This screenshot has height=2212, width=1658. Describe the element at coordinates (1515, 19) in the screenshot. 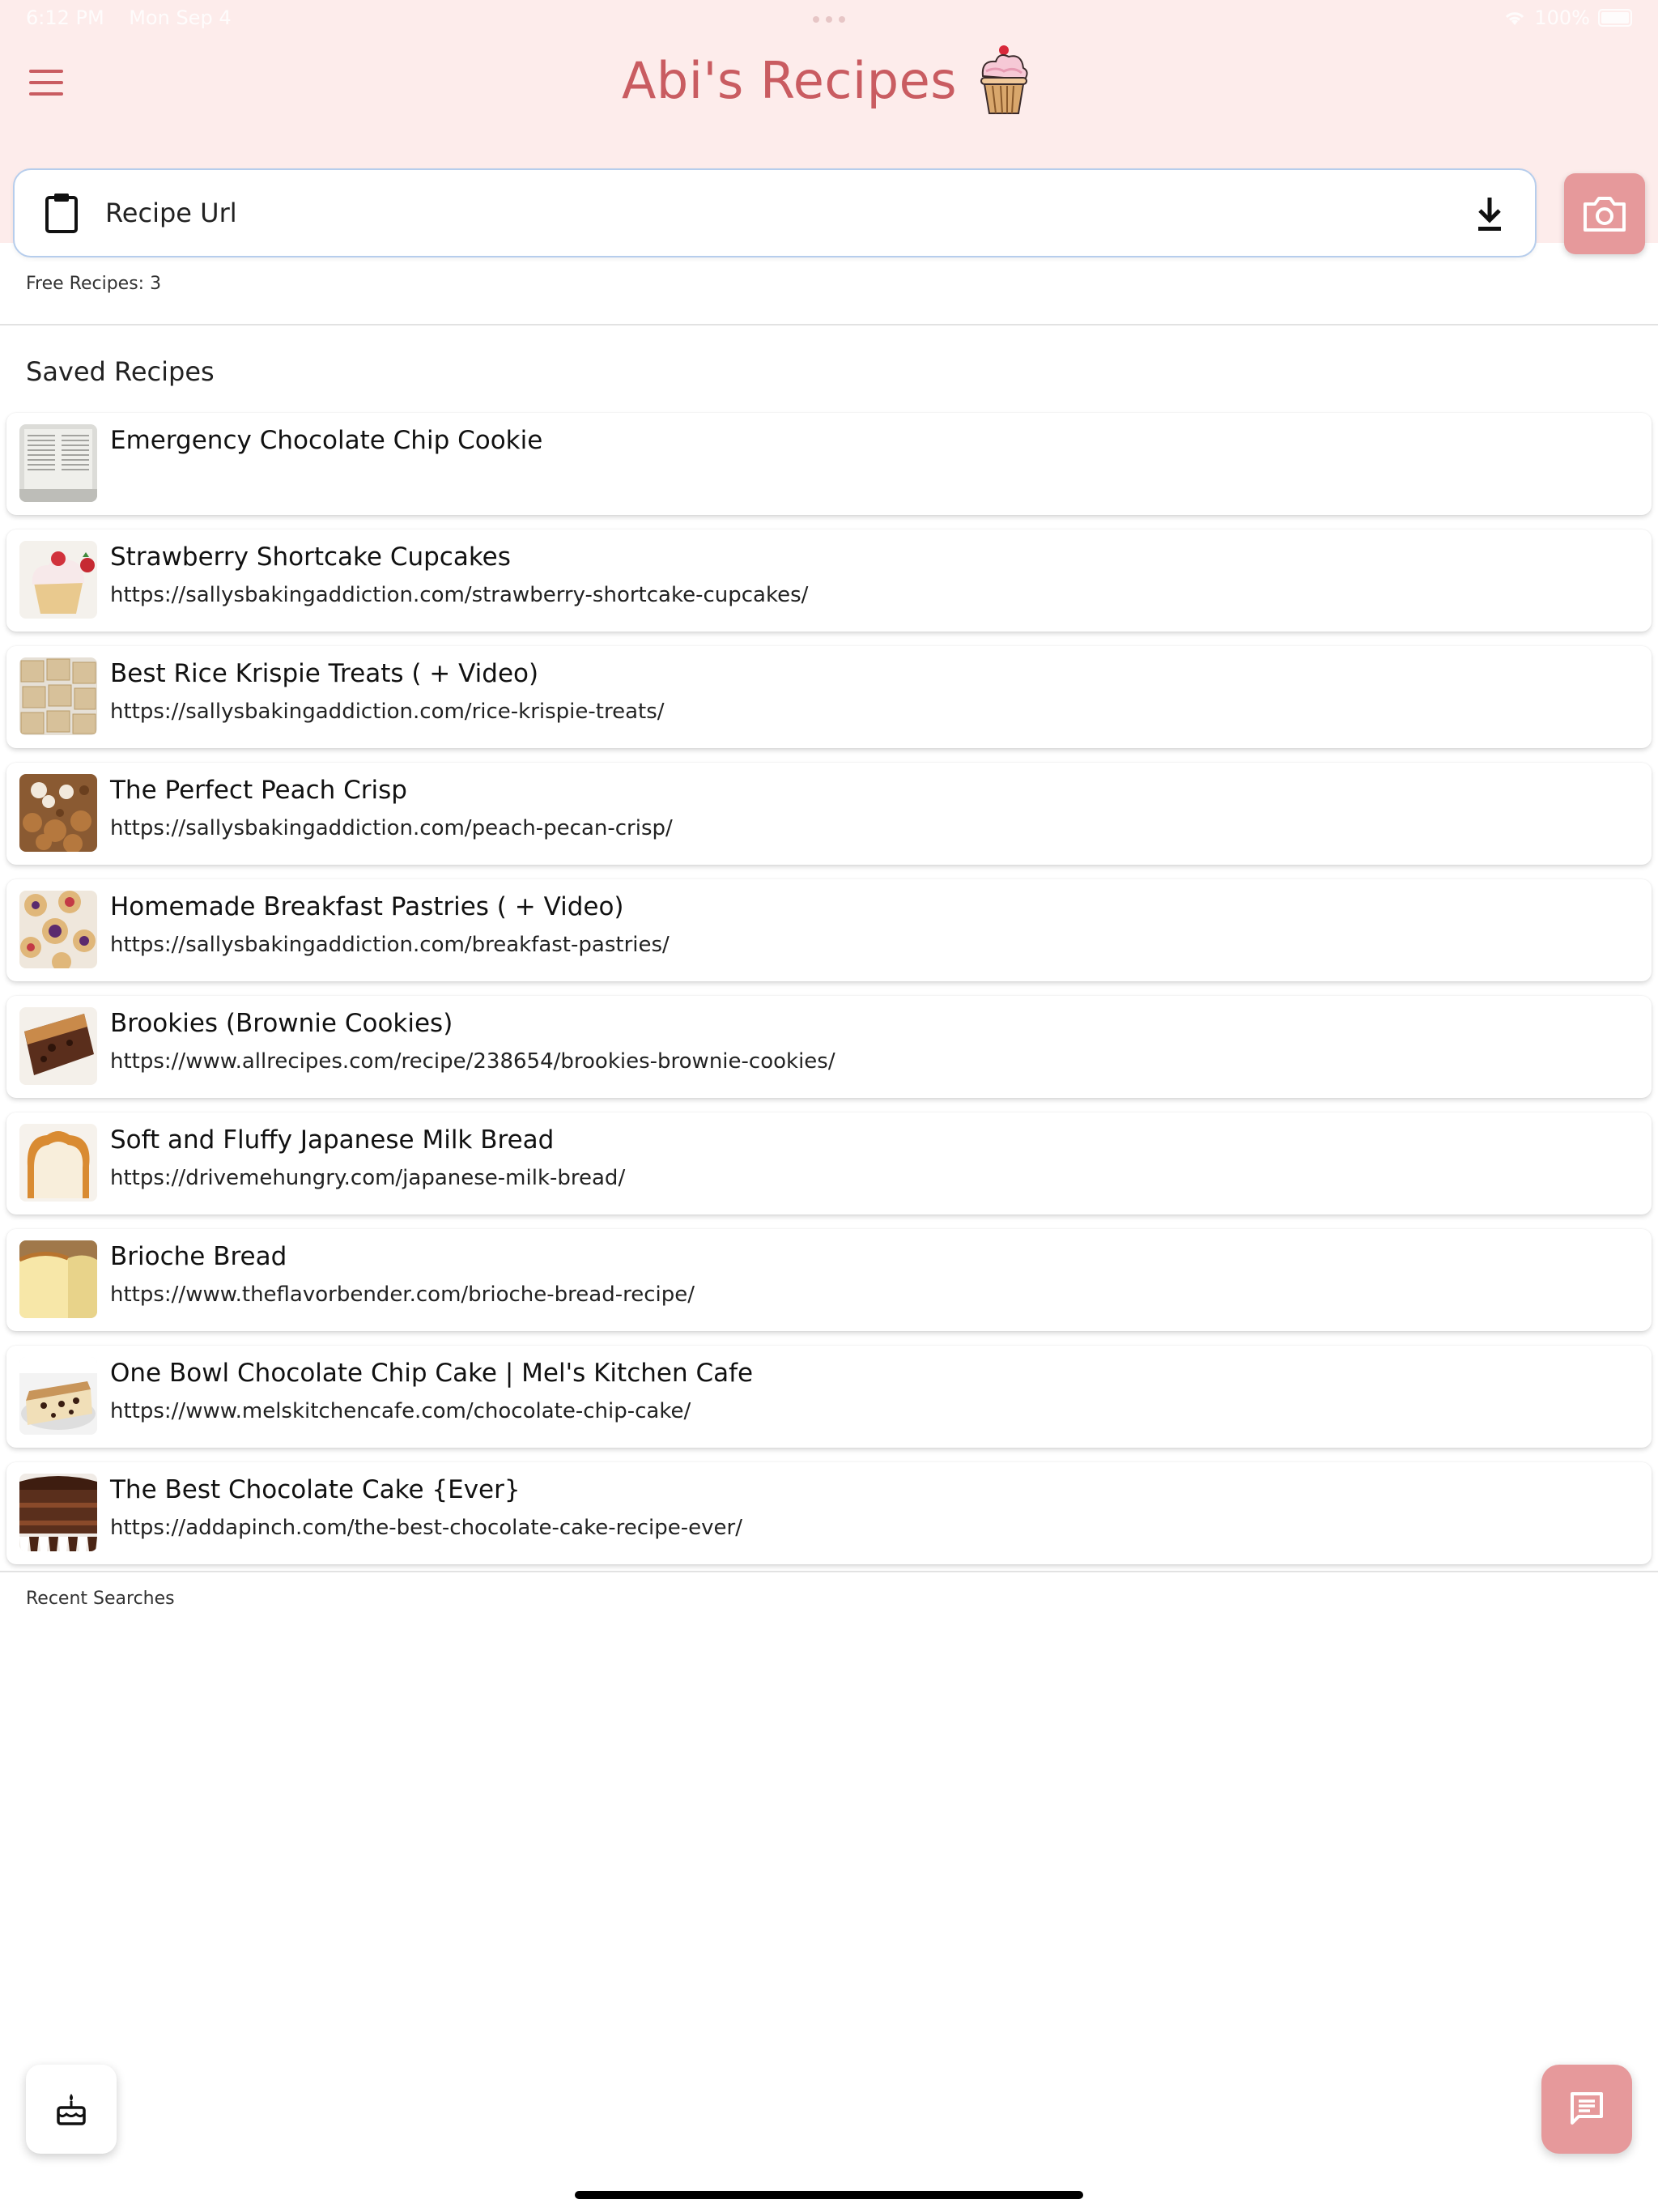

I see `wifi-icon` at that location.